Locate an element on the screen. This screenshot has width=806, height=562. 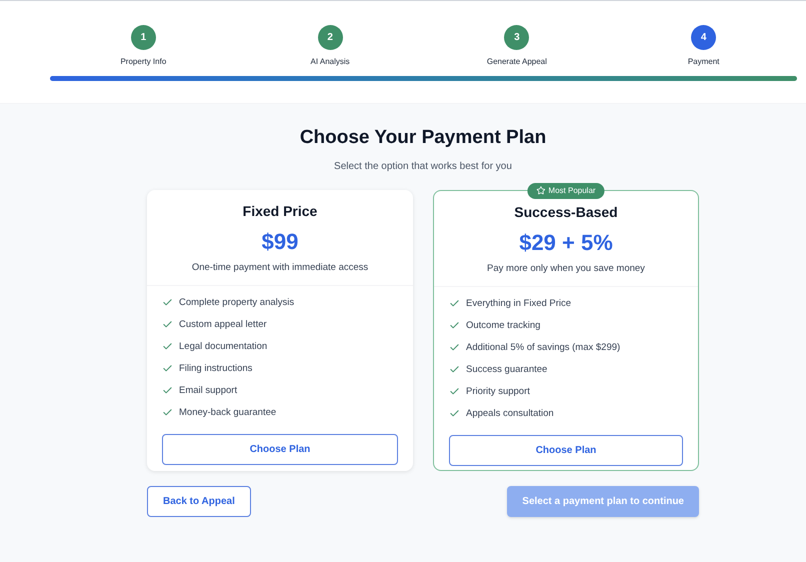
feature-text: Priority support is located at coordinates (498, 391).